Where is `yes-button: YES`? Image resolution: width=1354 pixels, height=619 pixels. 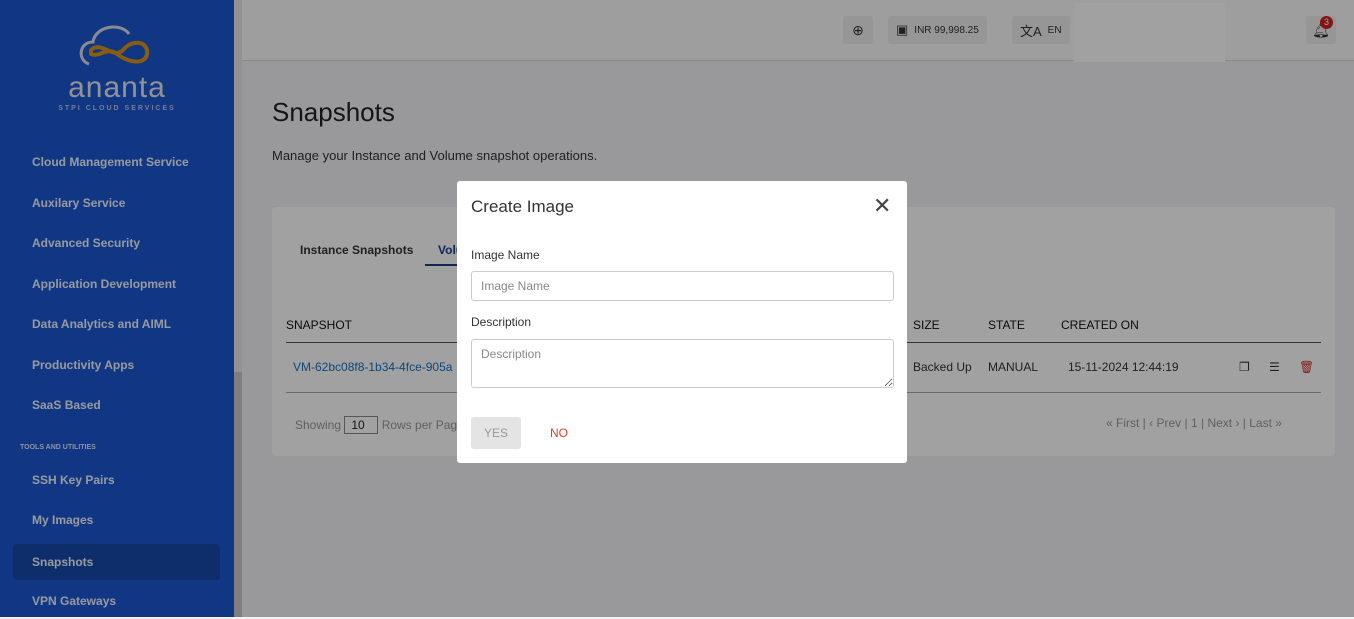
yes-button: YES is located at coordinates (496, 433).